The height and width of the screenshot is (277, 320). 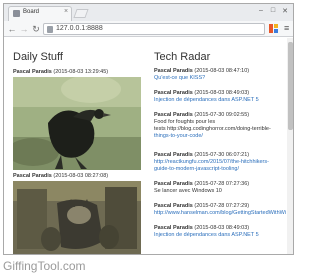 What do you see at coordinates (220, 78) in the screenshot?
I see `post-link: Qu'est-ce que KISS?` at bounding box center [220, 78].